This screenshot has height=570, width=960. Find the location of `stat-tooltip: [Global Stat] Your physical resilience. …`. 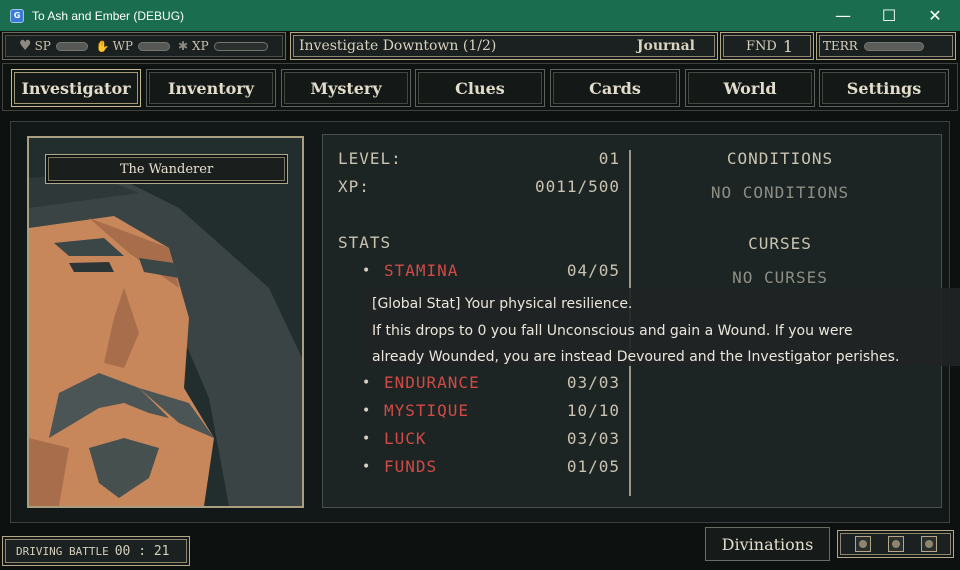

stat-tooltip: [Global Stat] Your physical resilience. … is located at coordinates (661, 327).